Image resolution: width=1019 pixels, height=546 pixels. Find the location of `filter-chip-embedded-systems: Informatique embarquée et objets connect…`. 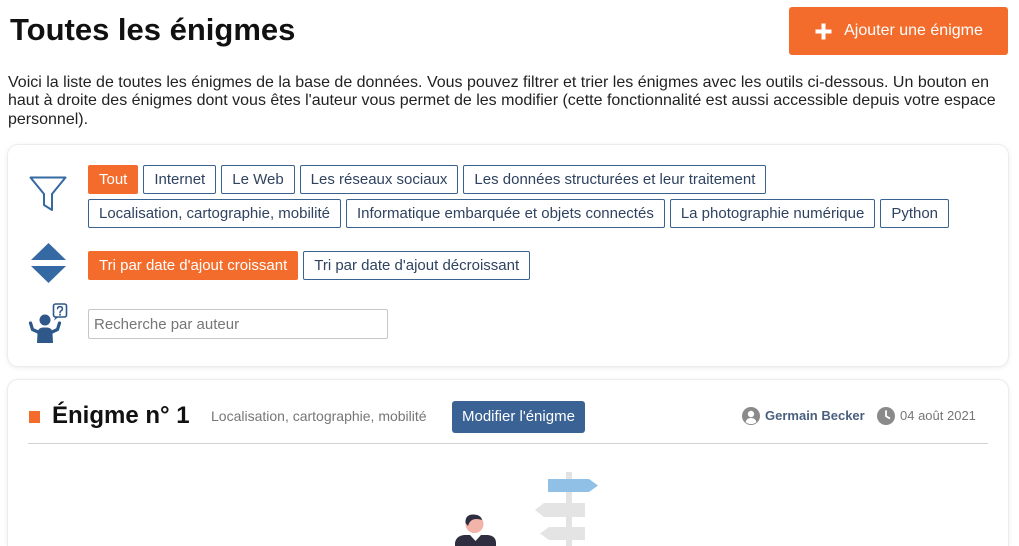

filter-chip-embedded-systems: Informatique embarquée et objets connect… is located at coordinates (505, 213).